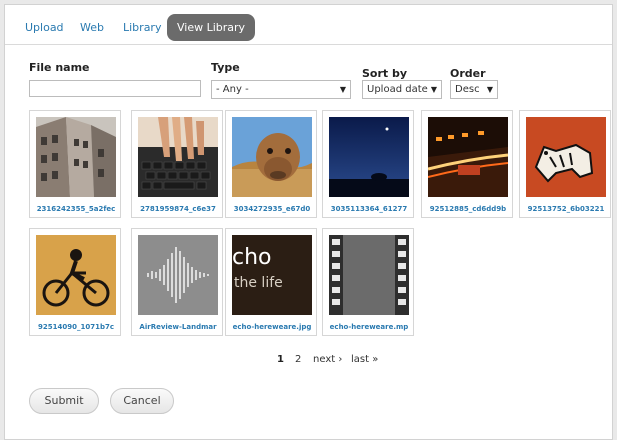 The height and width of the screenshot is (440, 617). What do you see at coordinates (298, 359) in the screenshot?
I see `pager-page-2: 2` at bounding box center [298, 359].